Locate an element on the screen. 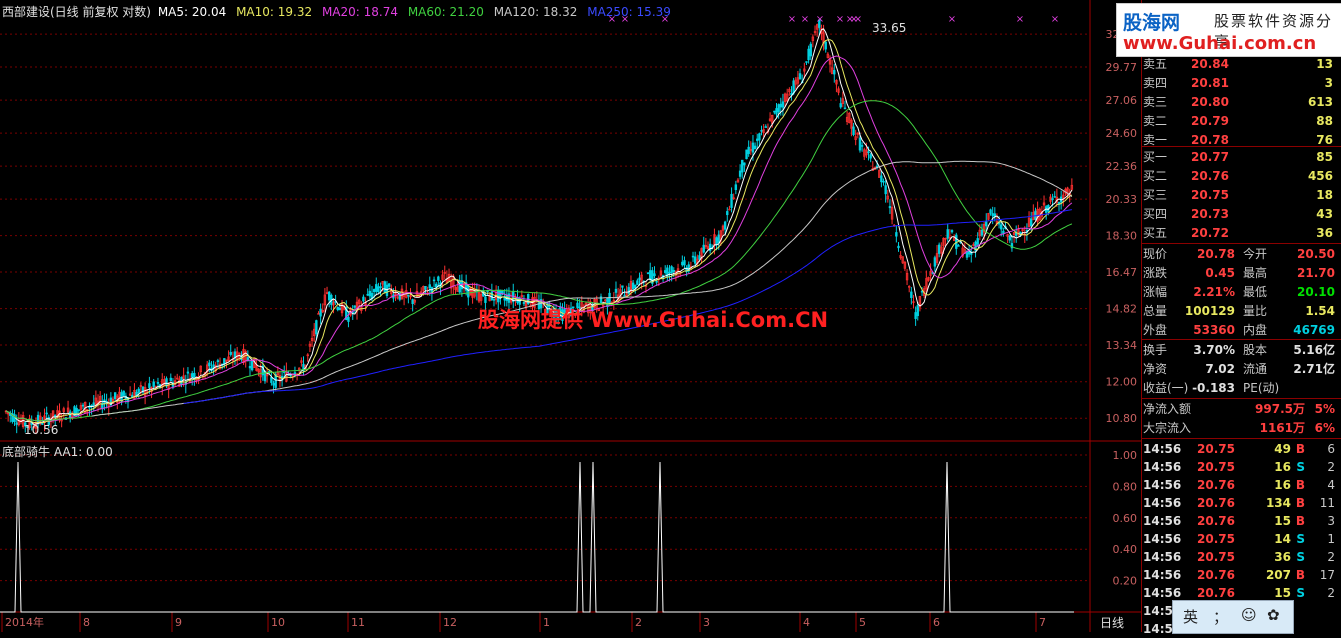 The height and width of the screenshot is (638, 1341). order-volume: 13 is located at coordinates (1324, 64).